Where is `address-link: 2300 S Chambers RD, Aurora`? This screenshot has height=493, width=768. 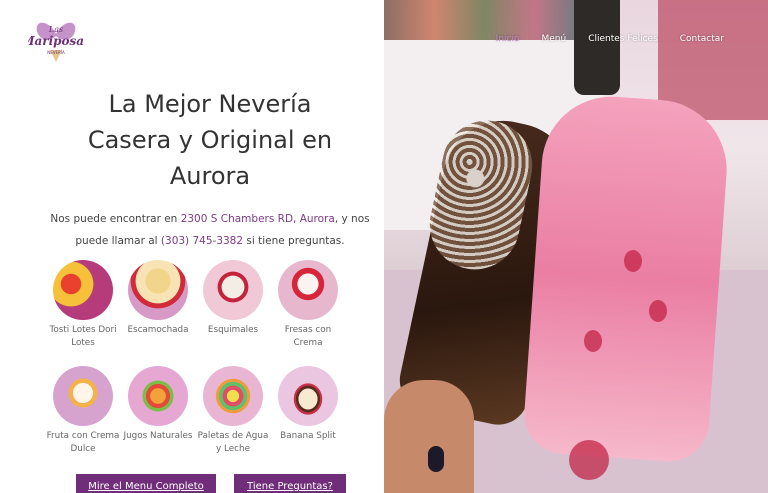
address-link: 2300 S Chambers RD, Aurora is located at coordinates (258, 219).